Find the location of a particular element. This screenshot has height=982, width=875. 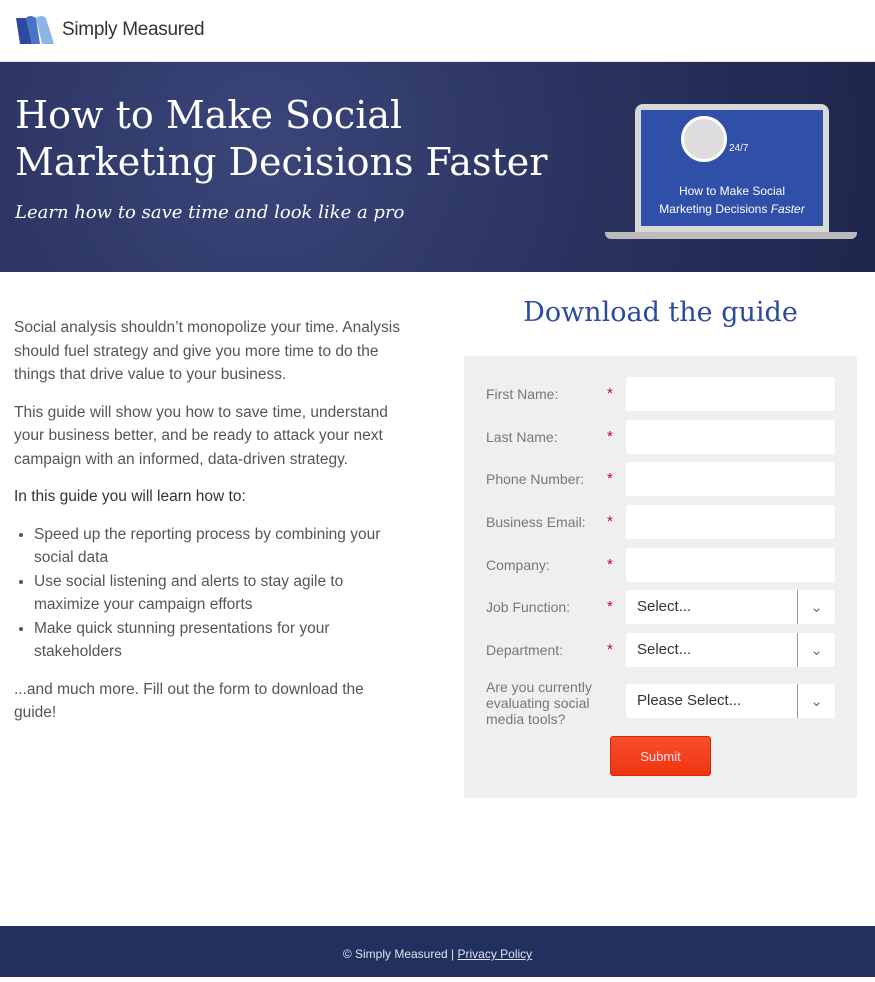

simply-measured-logo-icon is located at coordinates (35, 30).